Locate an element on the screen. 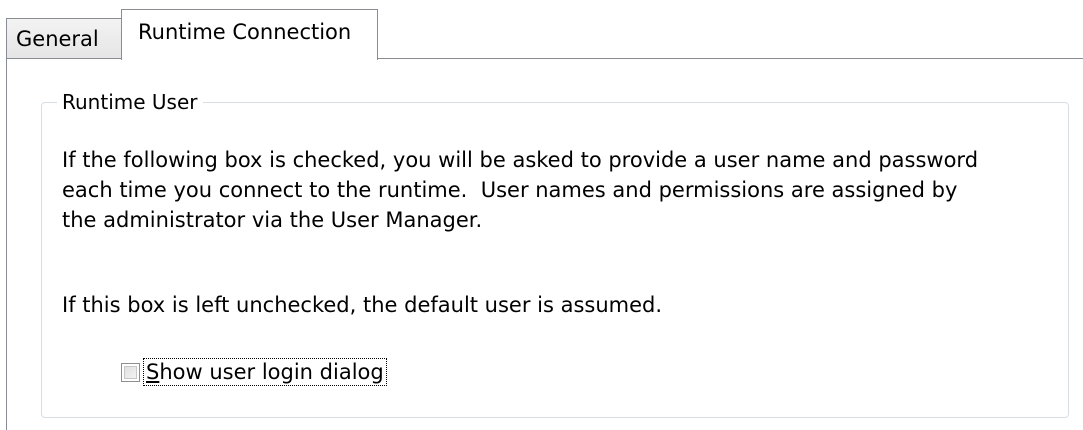 Image resolution: width=1083 pixels, height=430 pixels. groupbox-title: Runtime User is located at coordinates (130, 102).